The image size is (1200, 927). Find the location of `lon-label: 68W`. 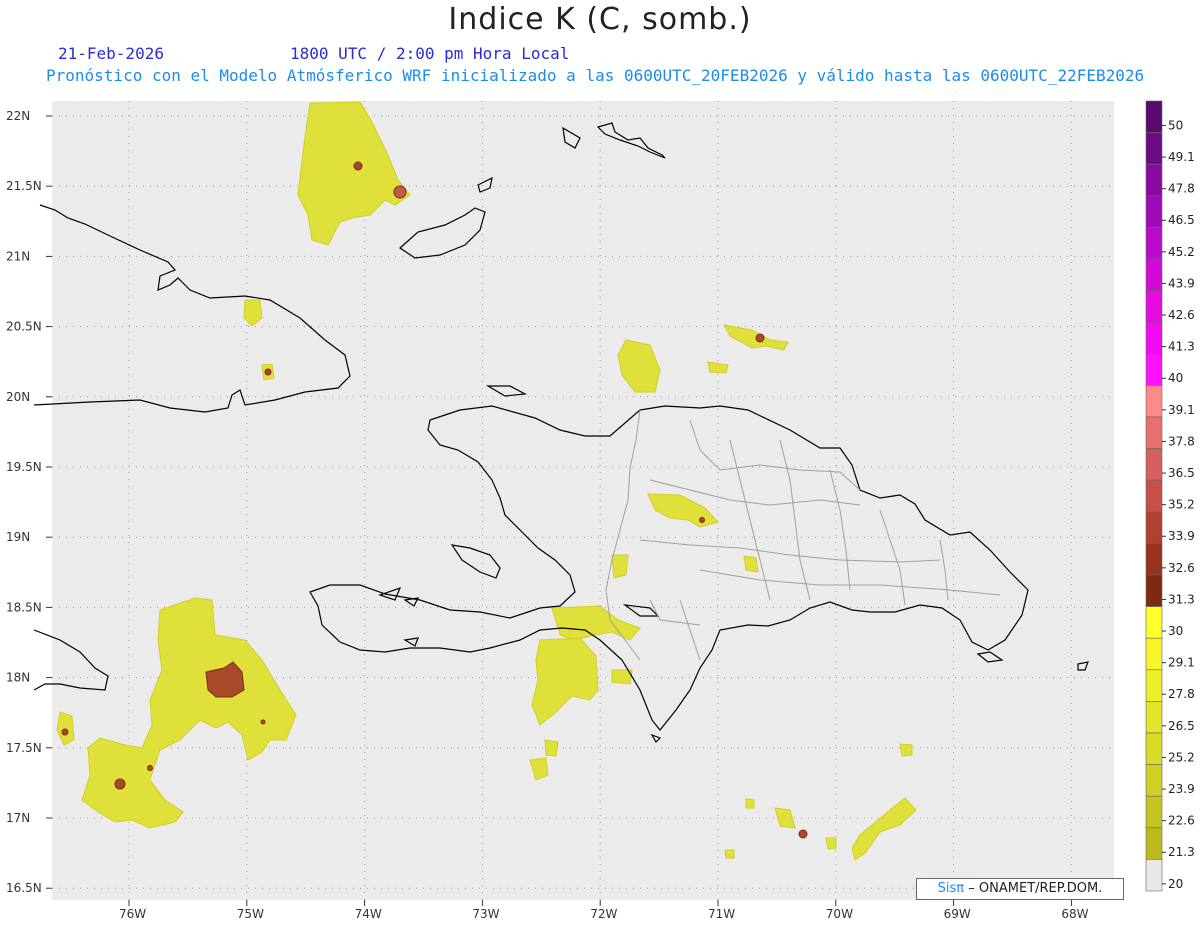

lon-label: 68W is located at coordinates (1074, 914).